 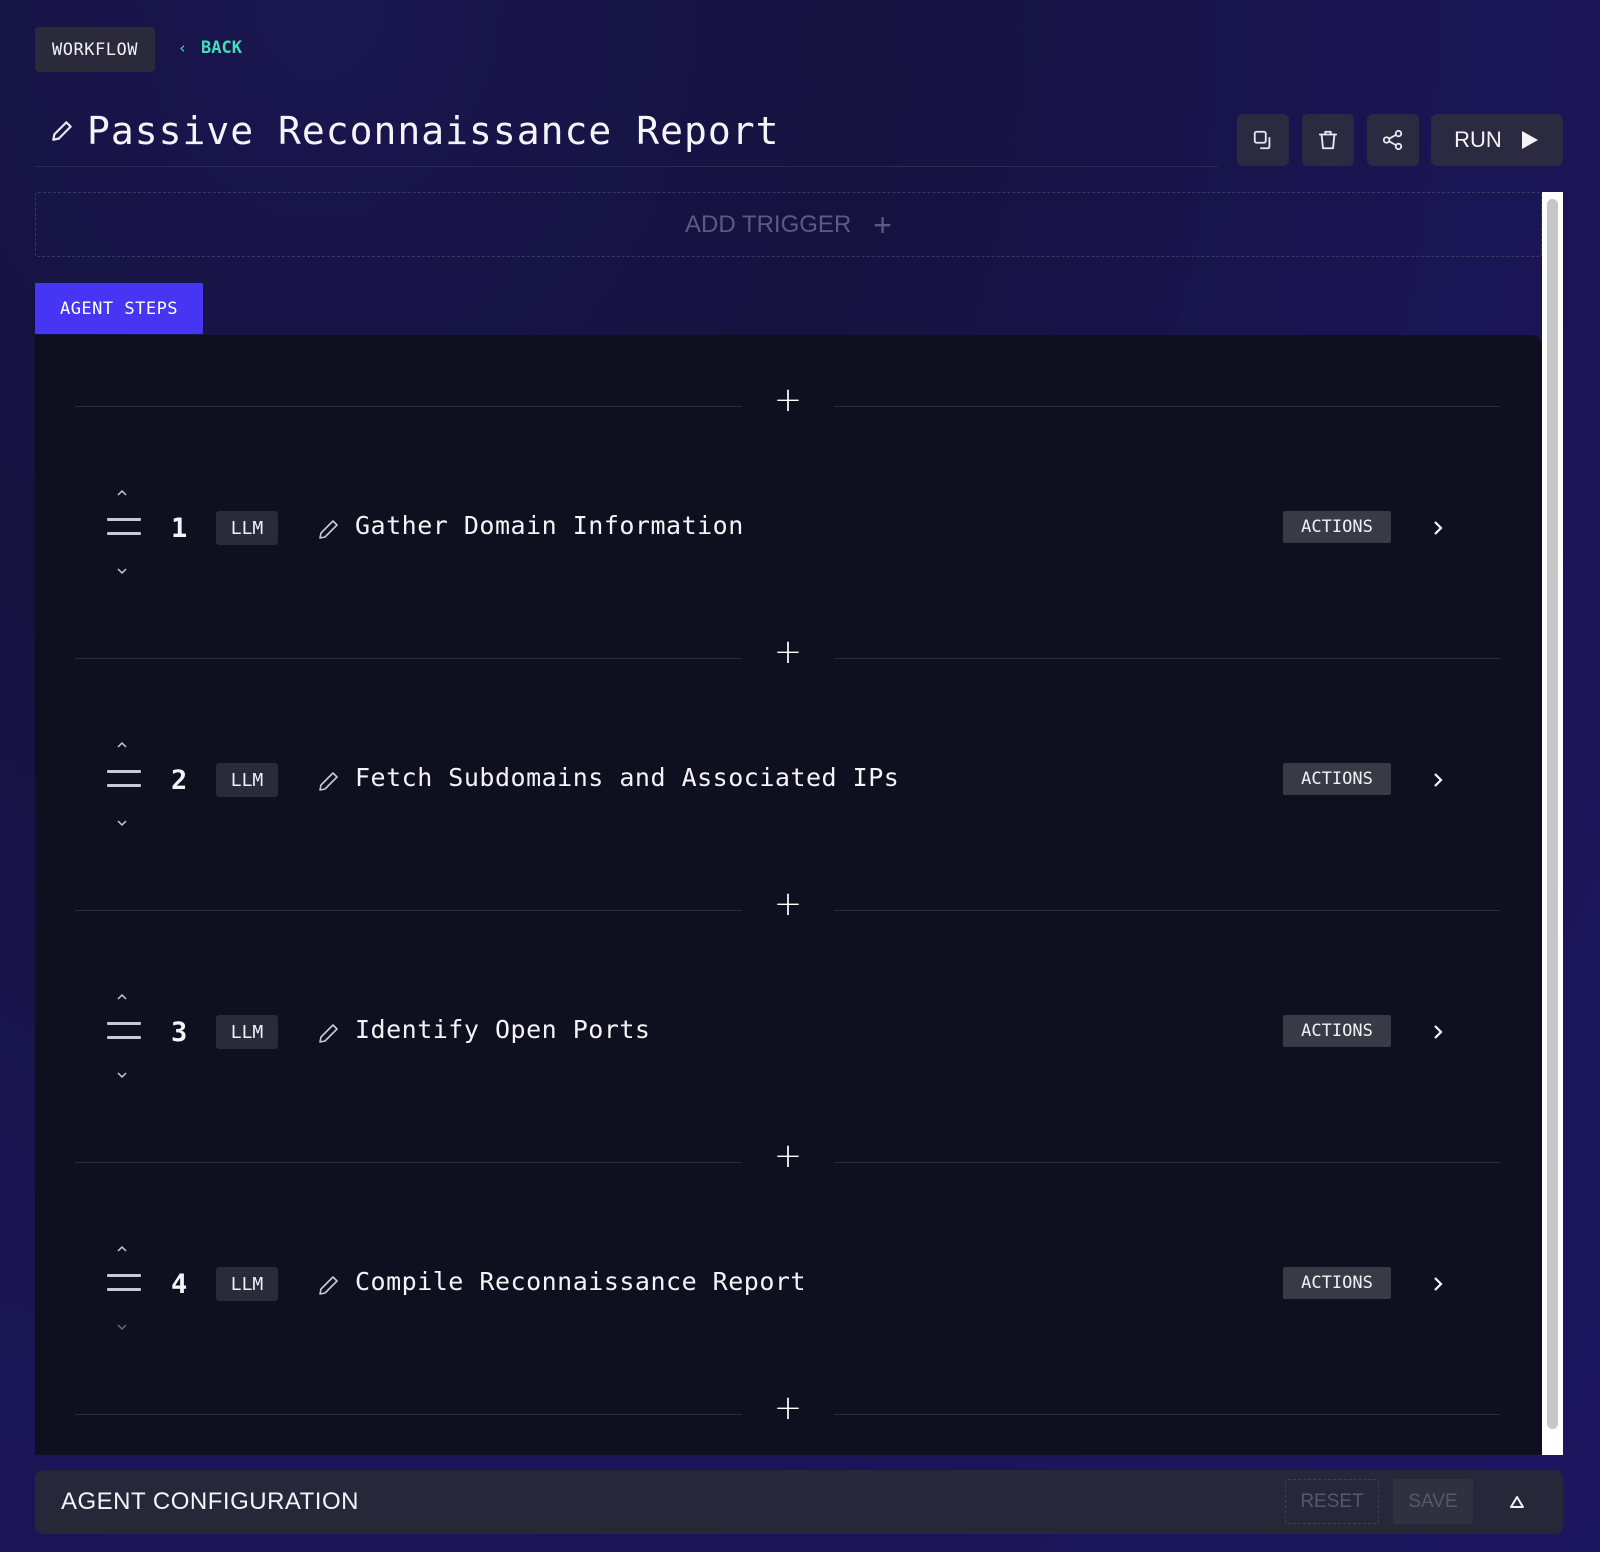 I want to click on step-title: Compile Reconnaissance Report, so click(x=580, y=1281).